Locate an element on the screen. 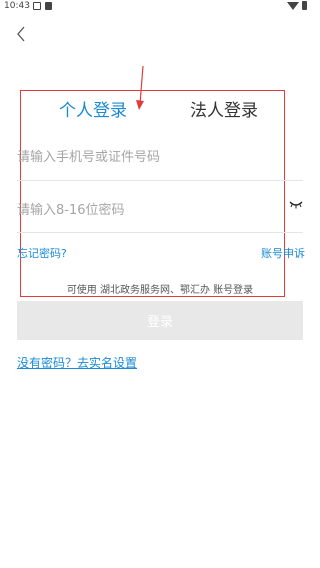 This screenshot has height=568, width=320. phone-input-underline is located at coordinates (160, 180).